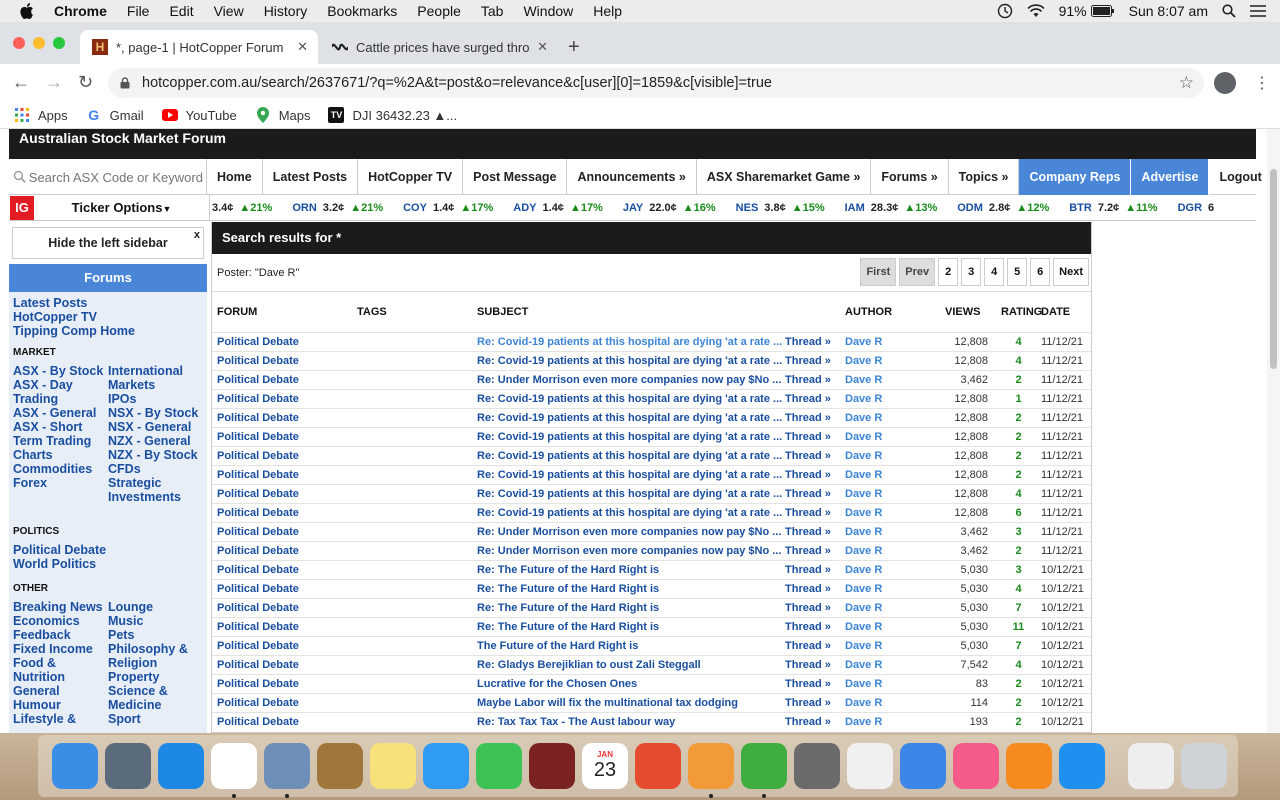 Image resolution: width=1280 pixels, height=800 pixels. I want to click on menu-people: People, so click(439, 11).